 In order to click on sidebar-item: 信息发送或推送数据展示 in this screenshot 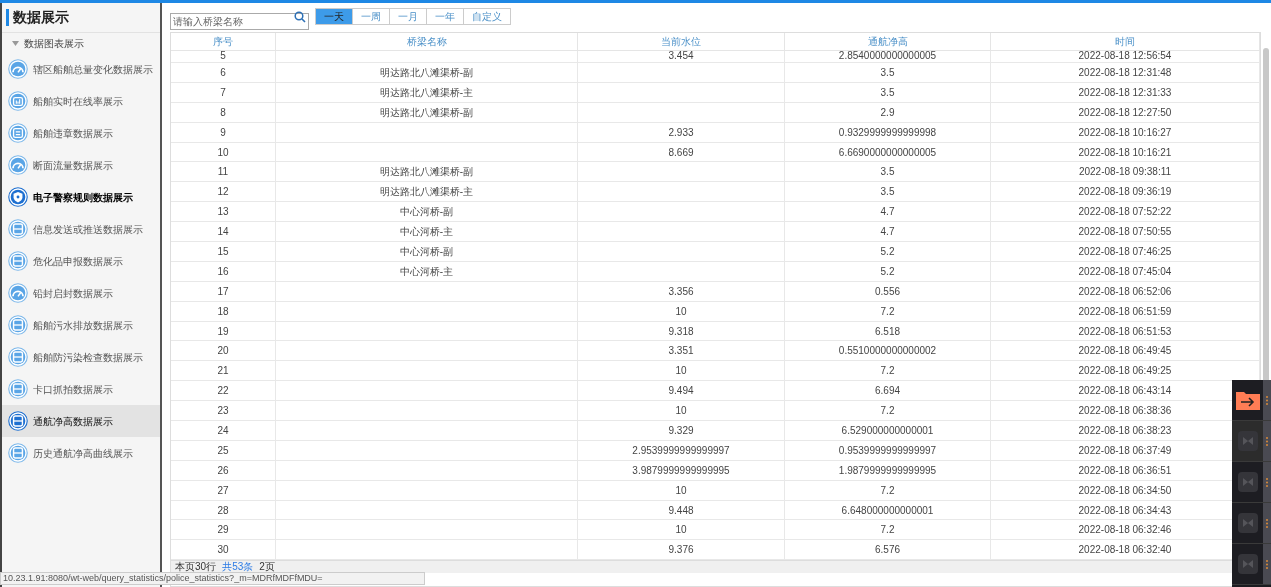, I will do `click(81, 229)`.